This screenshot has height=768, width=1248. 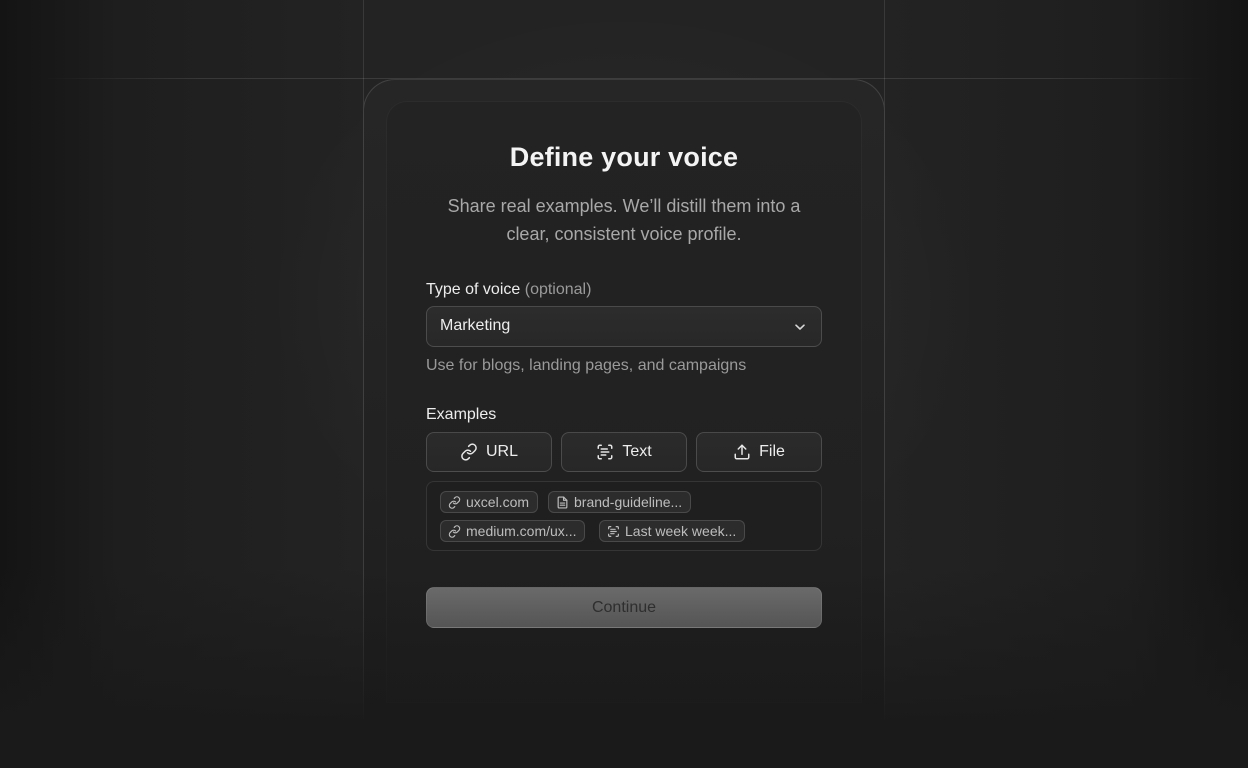 I want to click on chevron-down-icon, so click(x=800, y=327).